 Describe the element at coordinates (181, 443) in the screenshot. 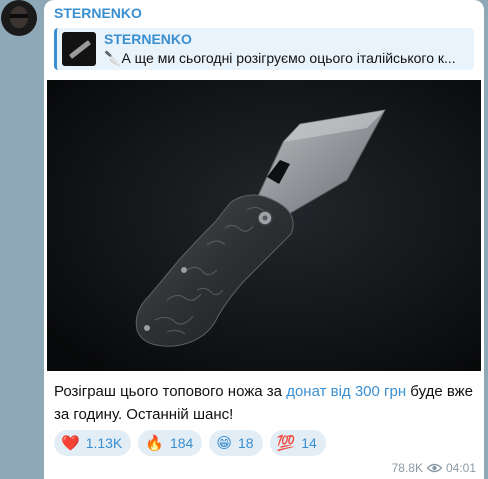

I see `reaction-count: 184` at that location.